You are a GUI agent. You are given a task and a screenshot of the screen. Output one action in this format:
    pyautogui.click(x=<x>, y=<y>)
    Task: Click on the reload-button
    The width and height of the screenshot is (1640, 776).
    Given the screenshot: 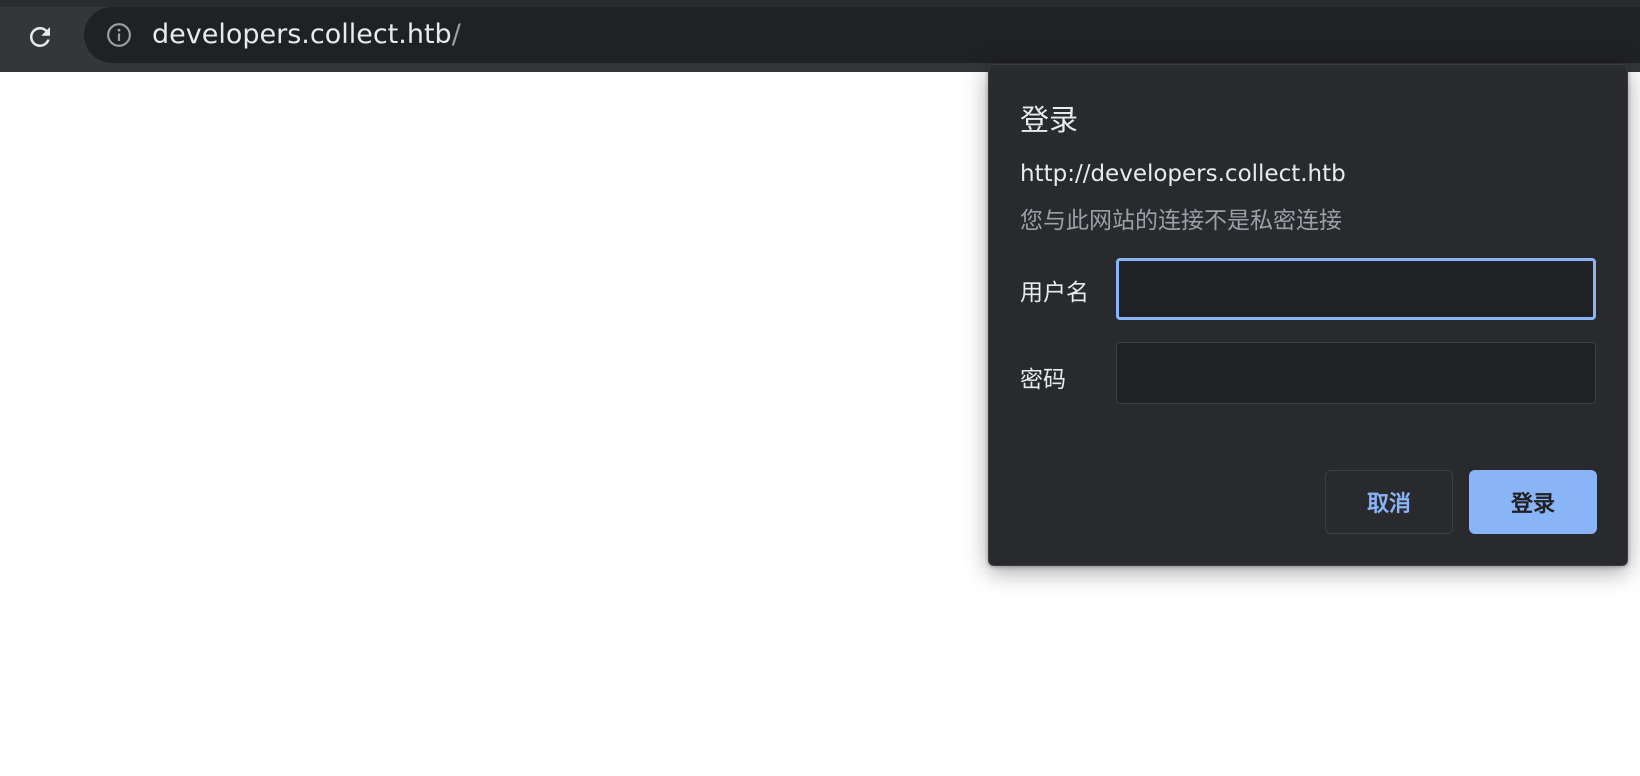 What is the action you would take?
    pyautogui.click(x=40, y=37)
    